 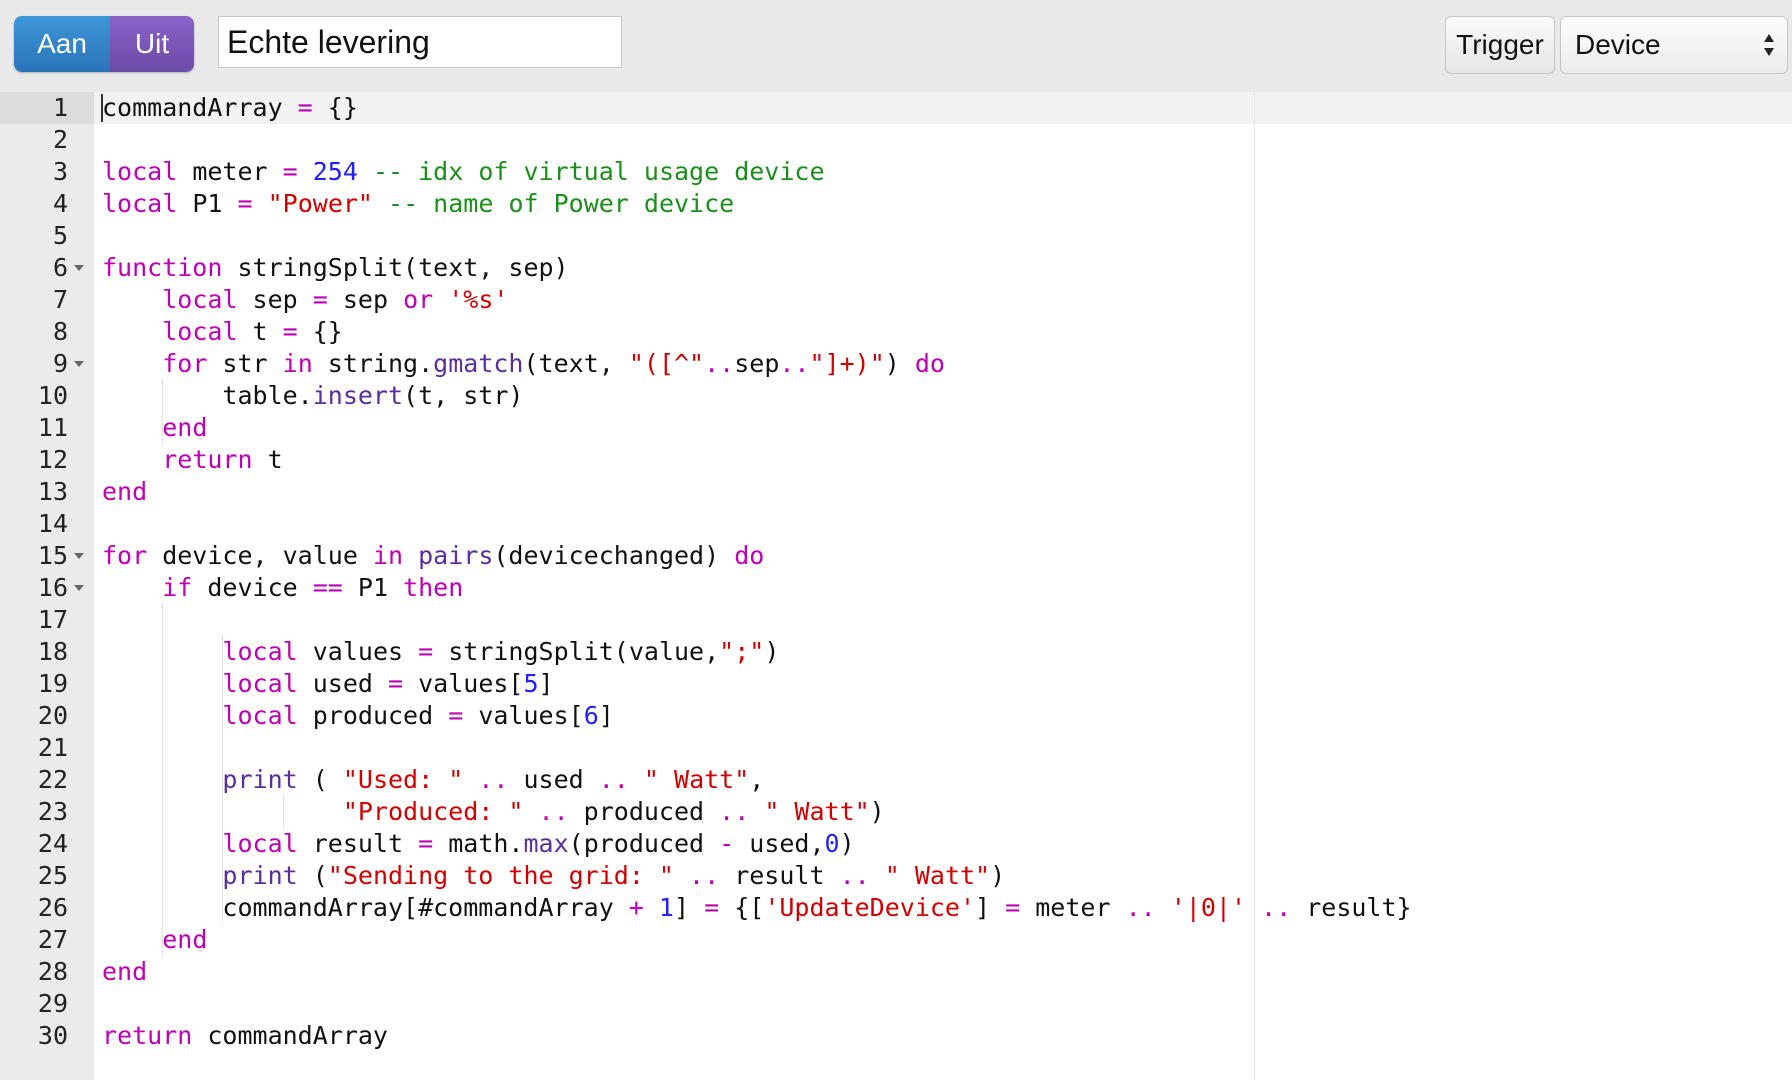 I want to click on code-line: "Produced: " .. produced .. " Watt"), so click(x=493, y=812).